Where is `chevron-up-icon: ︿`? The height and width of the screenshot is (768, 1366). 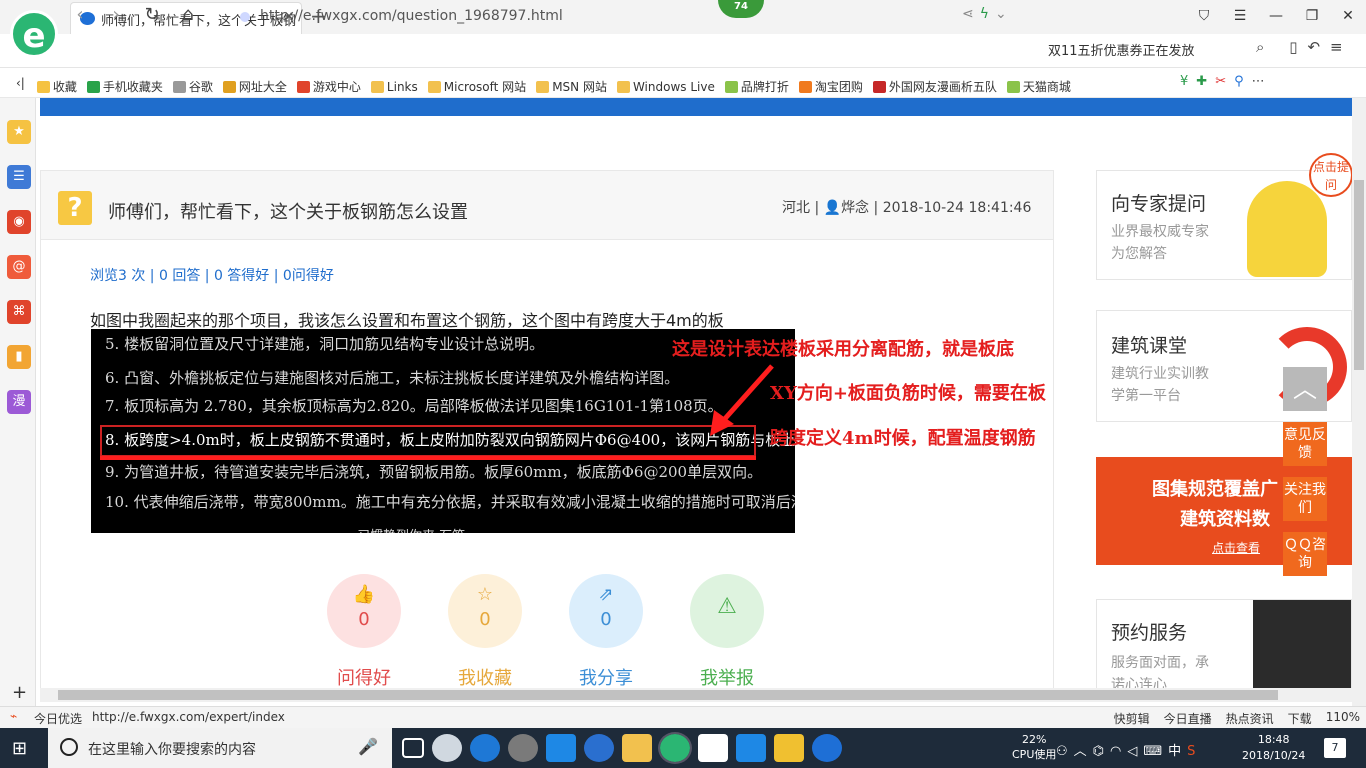 chevron-up-icon: ︿ is located at coordinates (1083, 751).